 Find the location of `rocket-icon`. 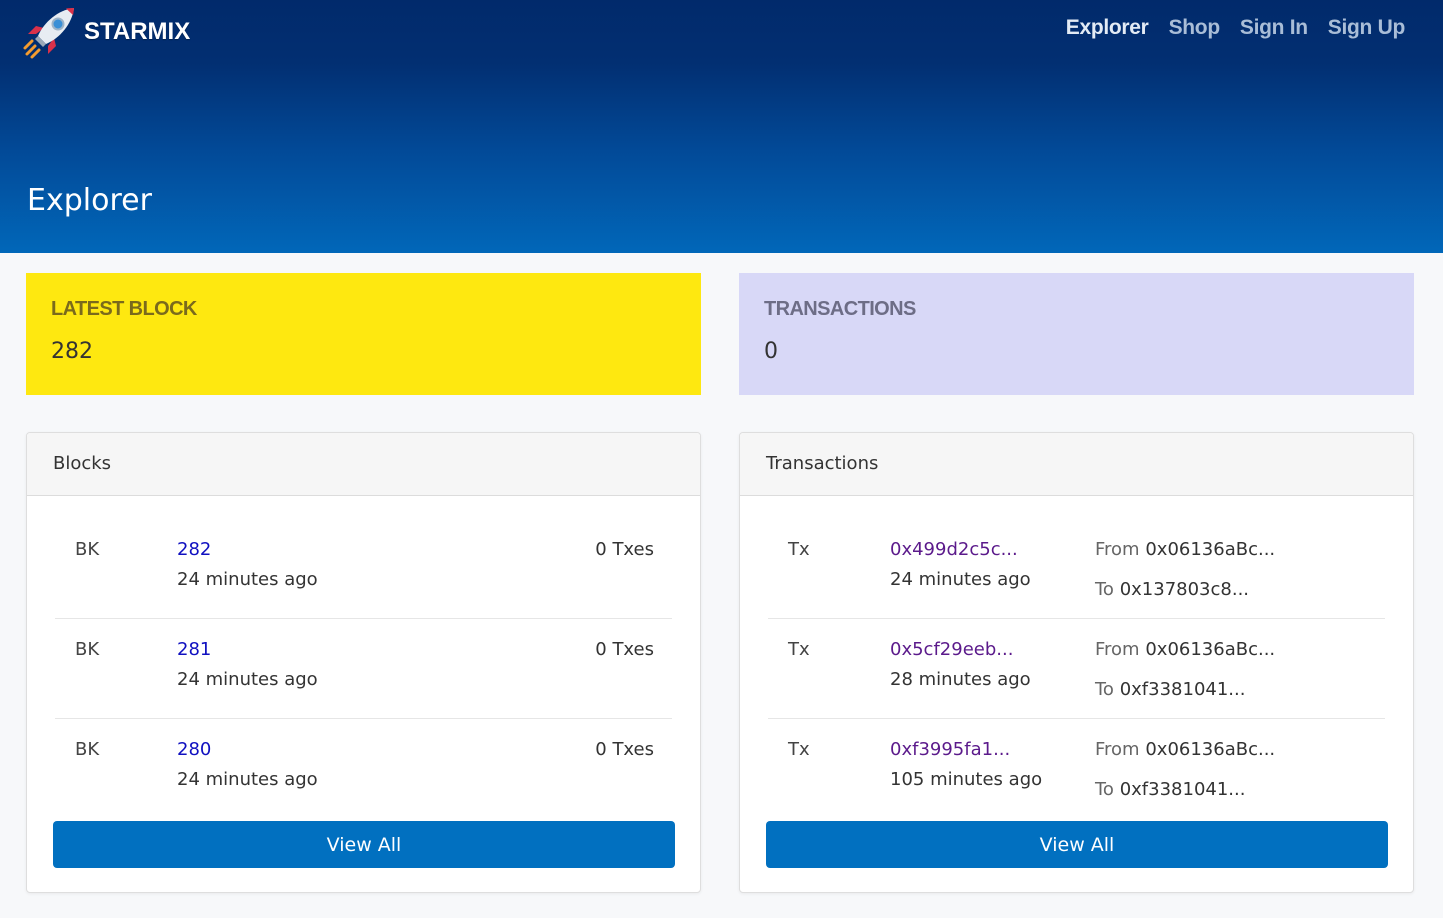

rocket-icon is located at coordinates (50, 32).